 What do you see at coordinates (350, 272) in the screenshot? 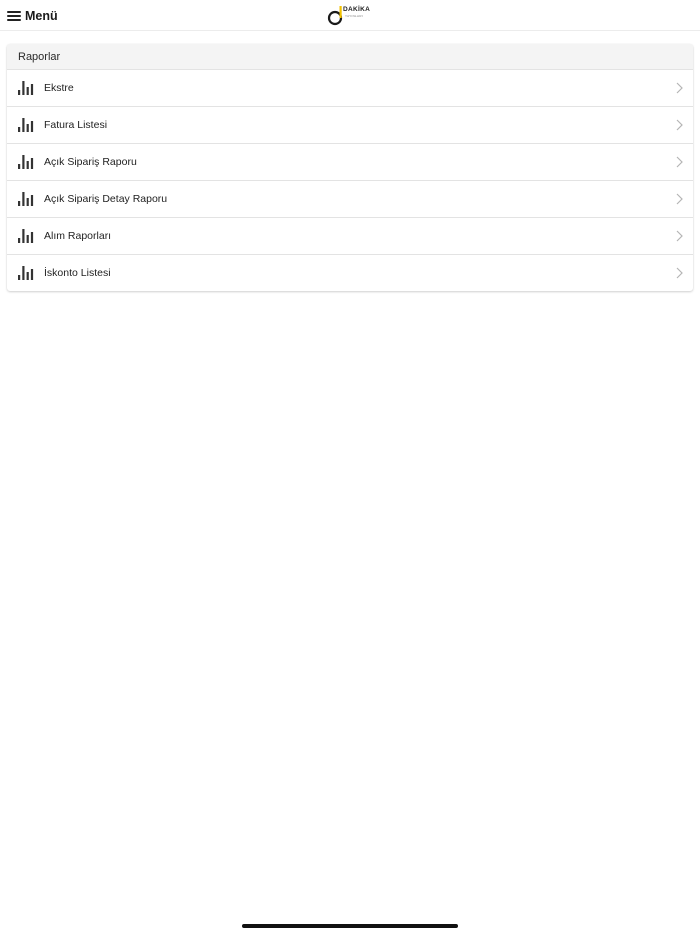
I see `report-item-iskonto-listesi: İskonto Listesi` at bounding box center [350, 272].